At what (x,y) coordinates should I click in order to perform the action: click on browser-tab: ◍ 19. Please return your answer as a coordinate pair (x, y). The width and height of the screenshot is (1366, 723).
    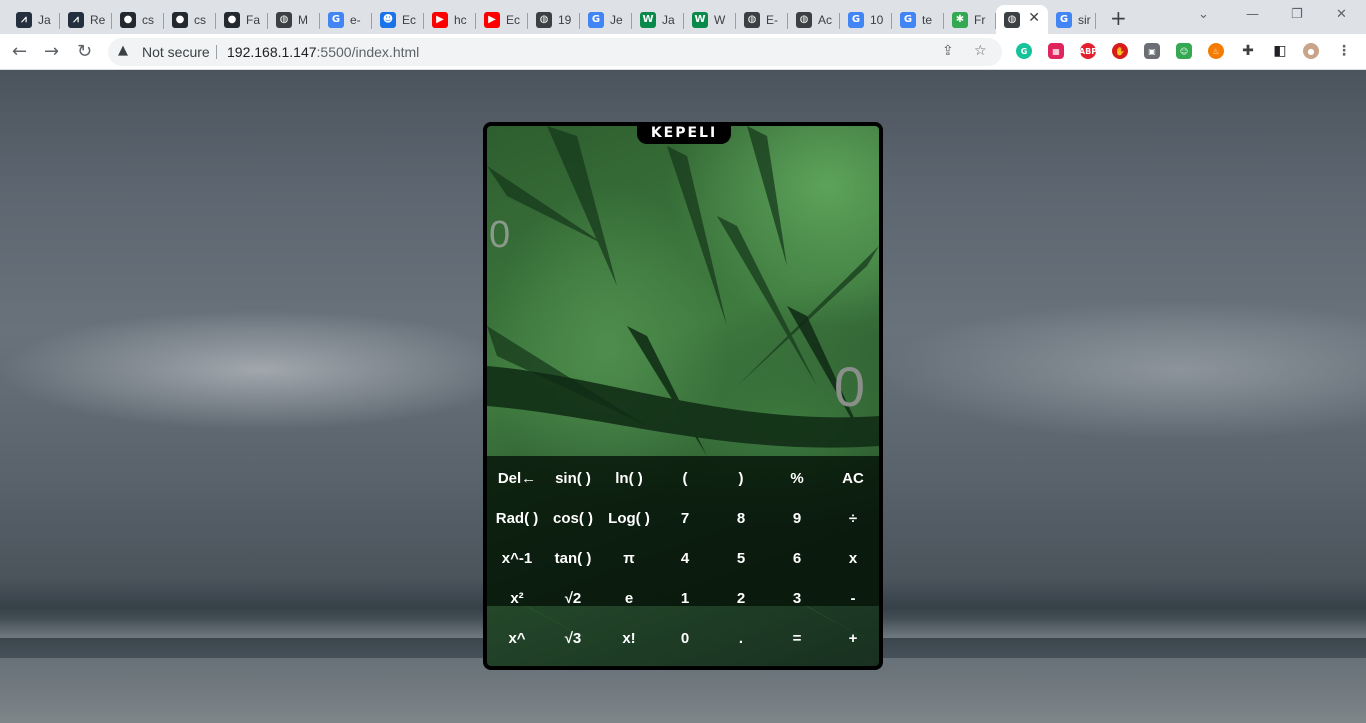
    Looking at the image, I should click on (554, 19).